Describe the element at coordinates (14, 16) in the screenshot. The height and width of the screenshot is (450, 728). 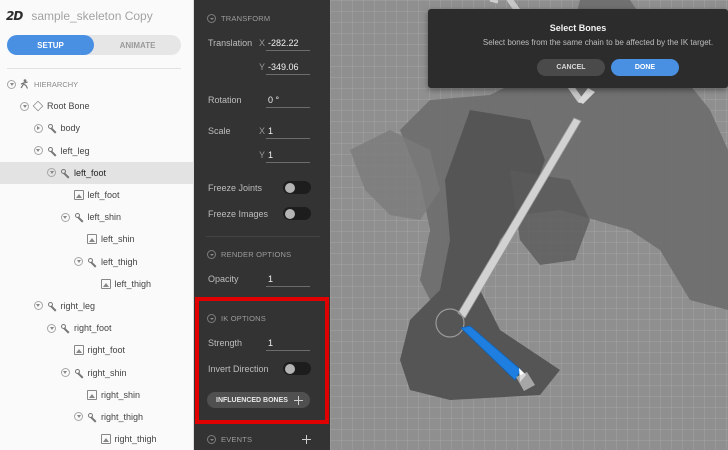
I see `app-logo: 2D` at that location.